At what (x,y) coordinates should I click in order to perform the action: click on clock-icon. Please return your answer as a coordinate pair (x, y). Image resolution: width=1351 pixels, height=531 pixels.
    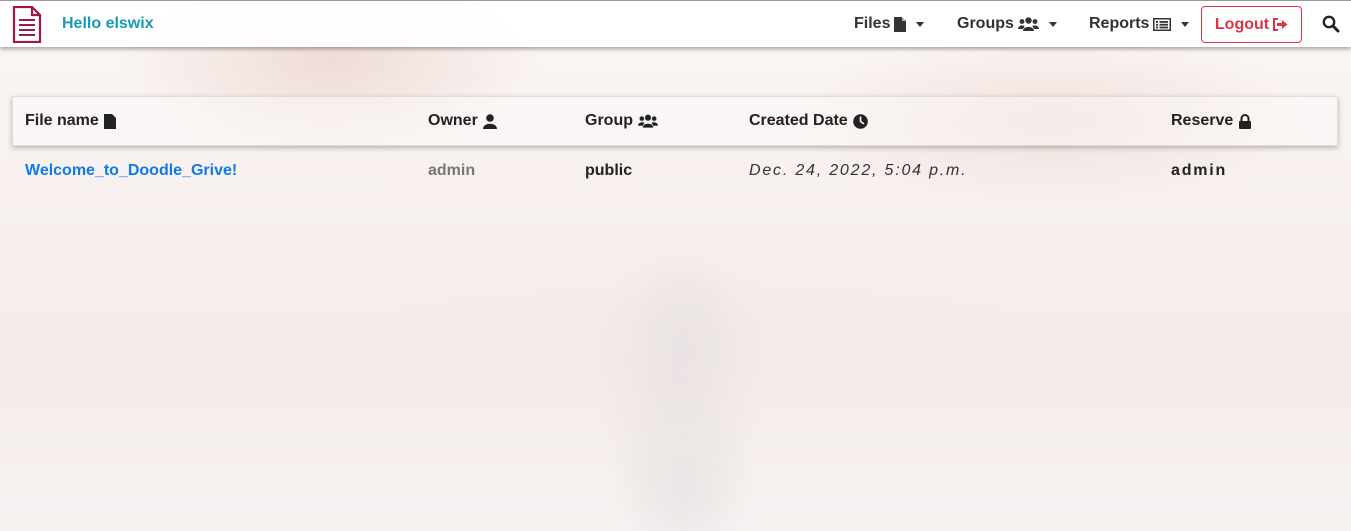
    Looking at the image, I should click on (860, 121).